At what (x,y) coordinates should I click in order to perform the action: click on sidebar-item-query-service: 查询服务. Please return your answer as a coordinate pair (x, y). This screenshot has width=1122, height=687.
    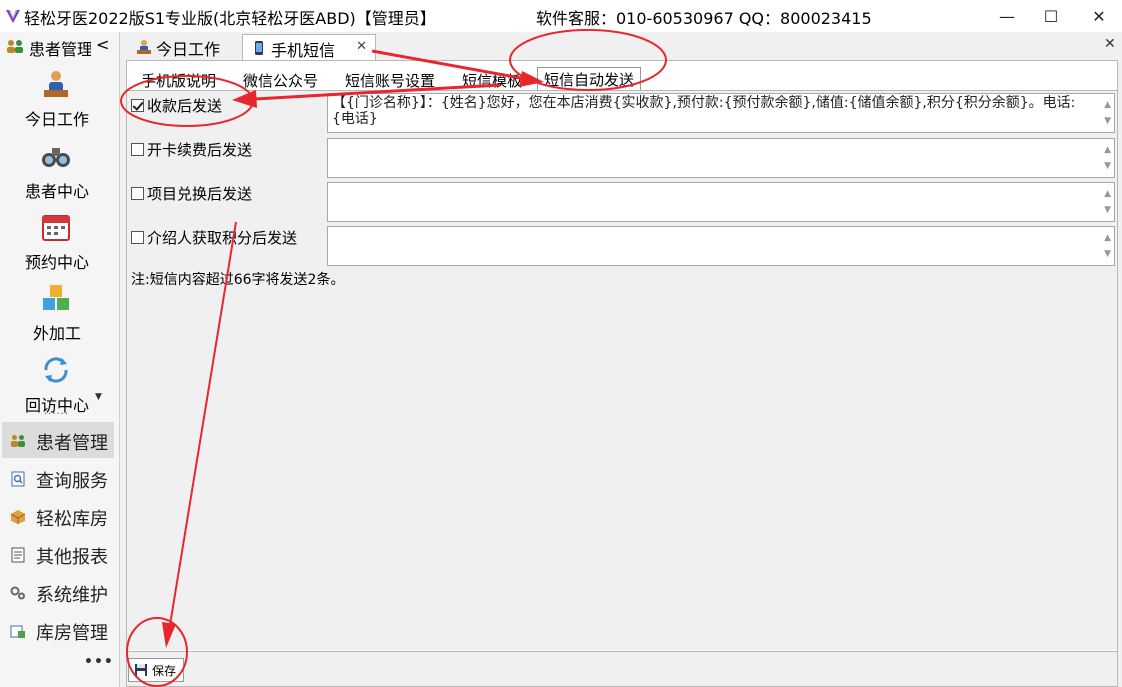
    Looking at the image, I should click on (58, 478).